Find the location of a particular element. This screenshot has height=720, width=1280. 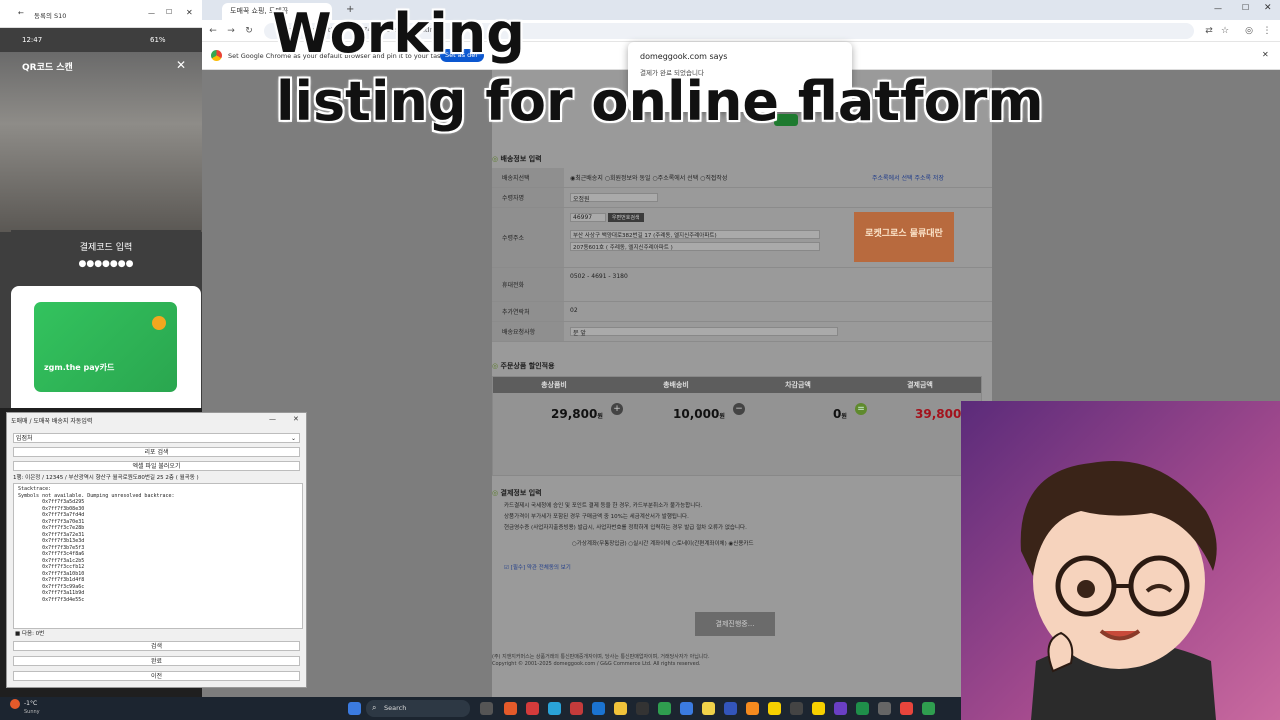

next-row-label: ■ 다음: 0번 is located at coordinates (30, 634).